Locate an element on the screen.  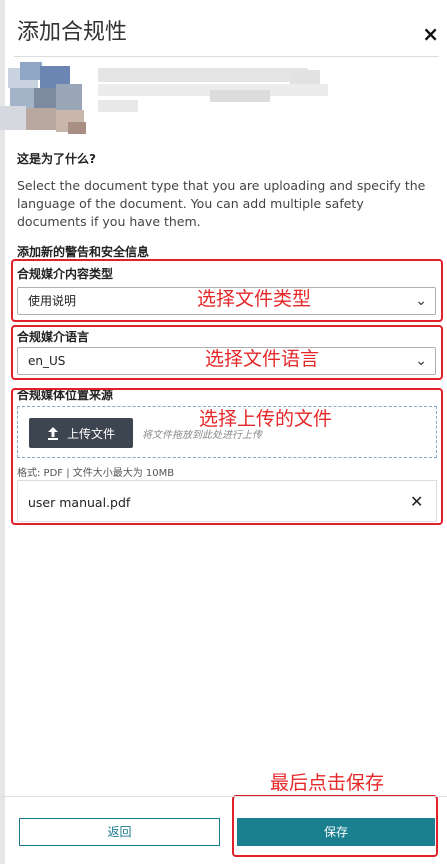
divider is located at coordinates (226, 56).